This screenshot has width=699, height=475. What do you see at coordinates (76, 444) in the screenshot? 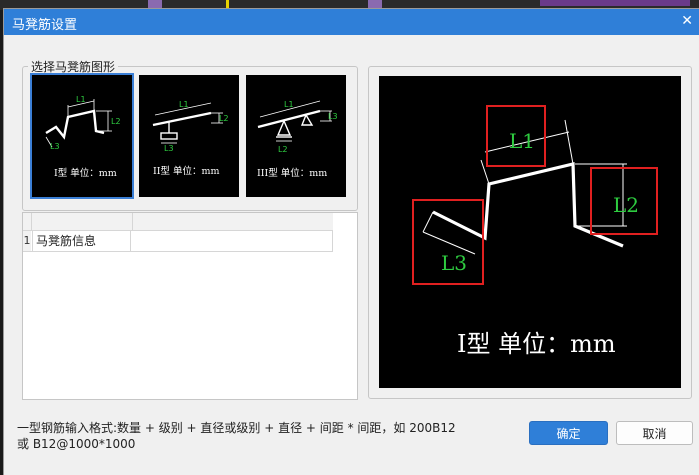
I see `hint-line-2: 或 B12@1000*1000` at bounding box center [76, 444].